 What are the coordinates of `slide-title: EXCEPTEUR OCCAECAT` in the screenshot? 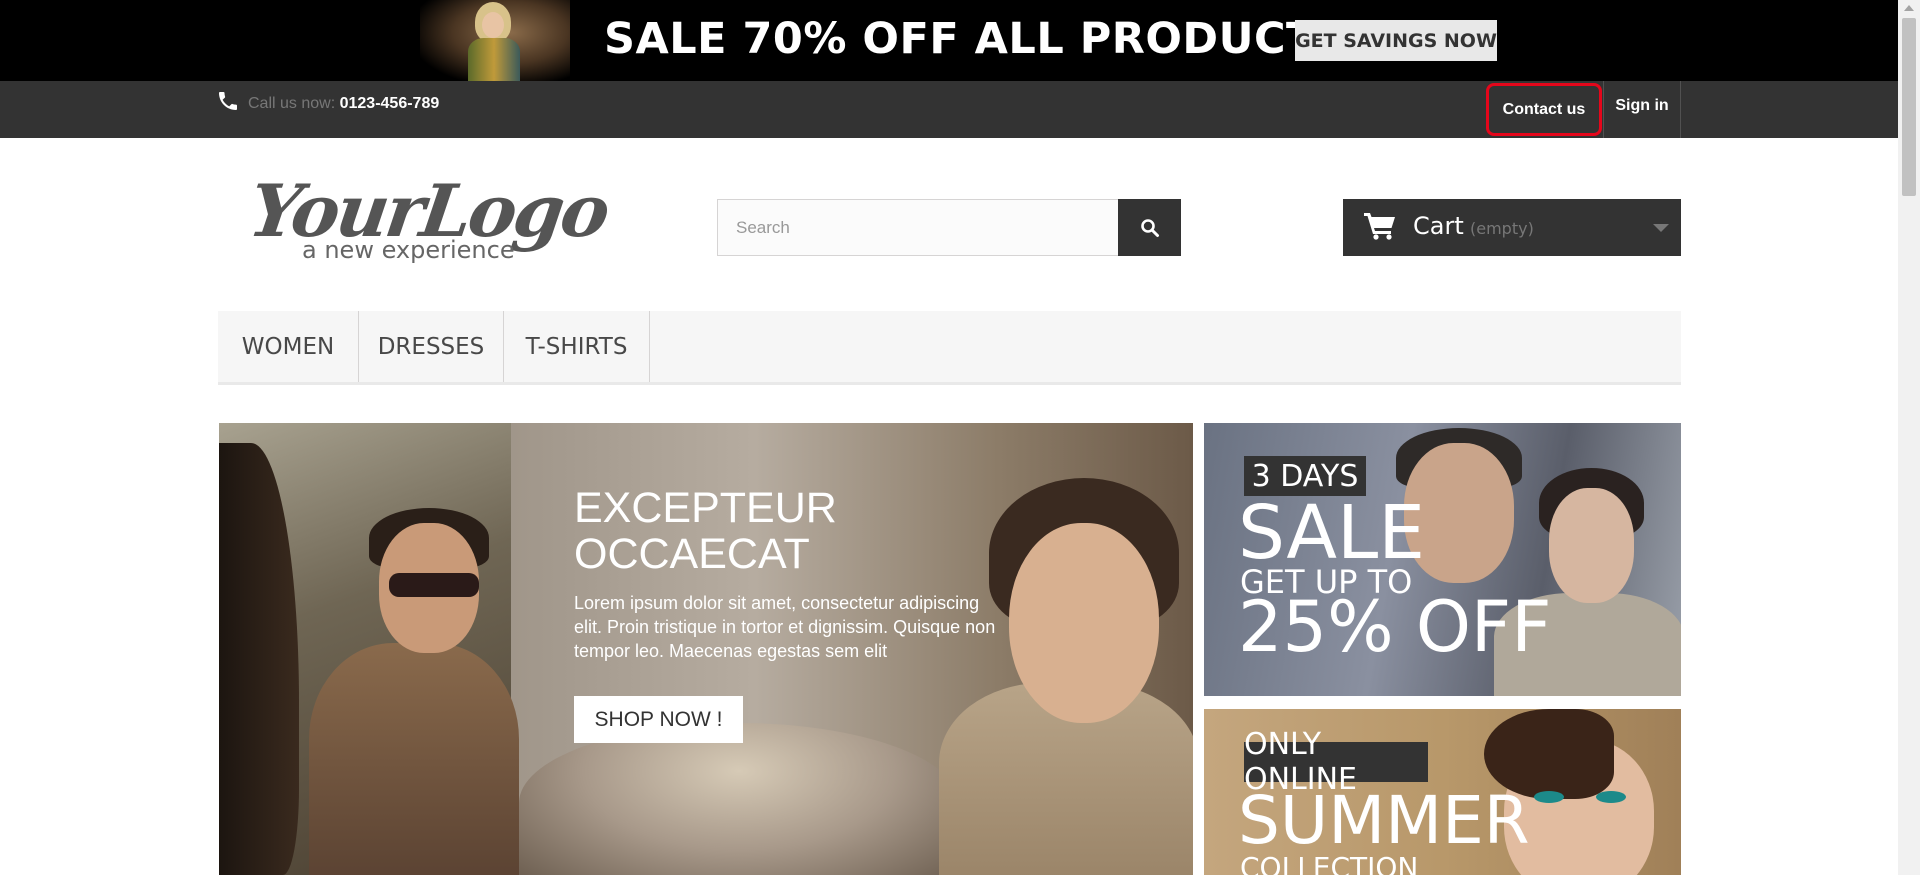 It's located at (705, 531).